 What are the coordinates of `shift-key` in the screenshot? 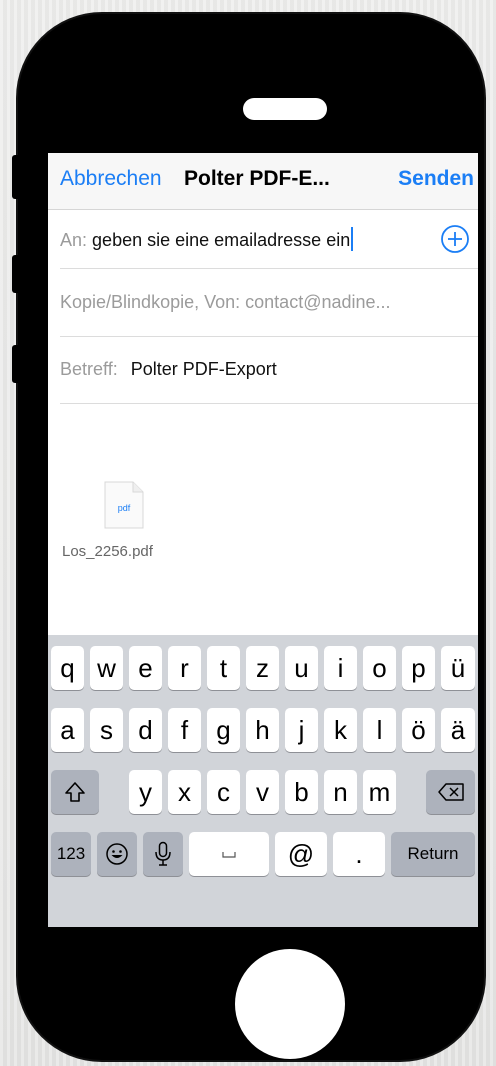 It's located at (75, 792).